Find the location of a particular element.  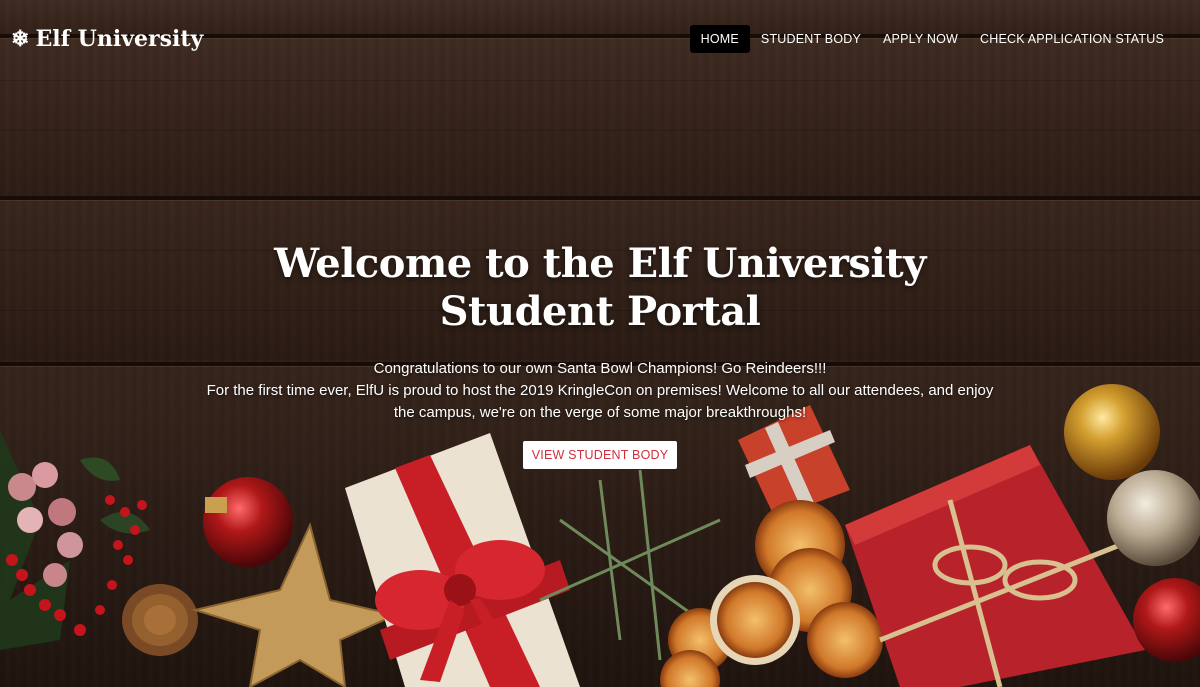

snowflake-icon: ❄ is located at coordinates (20, 39).